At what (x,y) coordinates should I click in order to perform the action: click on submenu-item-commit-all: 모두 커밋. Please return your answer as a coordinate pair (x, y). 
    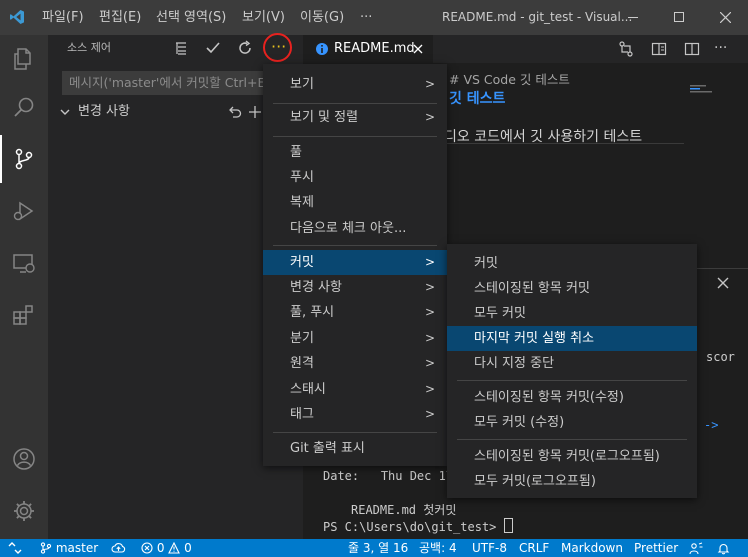
    Looking at the image, I should click on (572, 313).